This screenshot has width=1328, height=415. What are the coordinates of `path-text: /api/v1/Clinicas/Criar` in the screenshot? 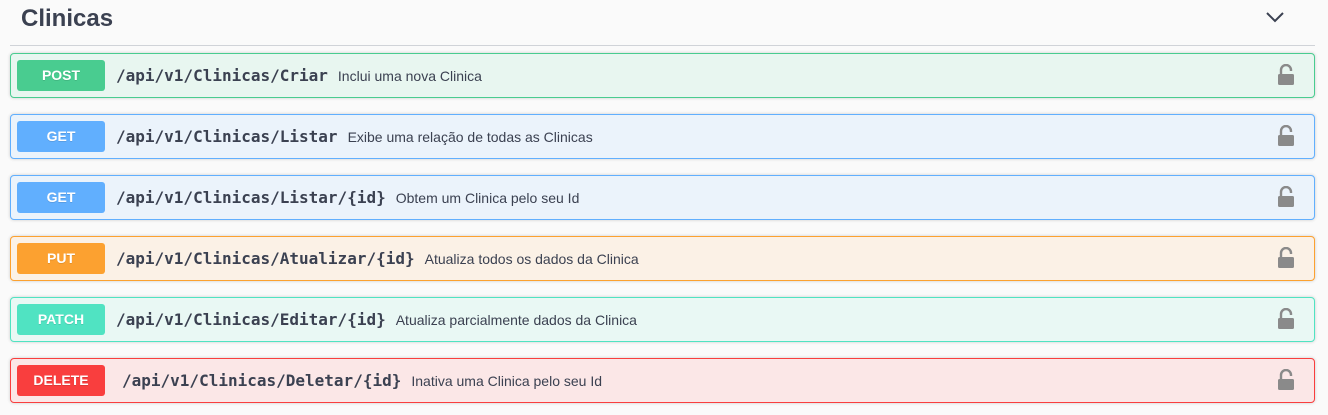 It's located at (222, 75).